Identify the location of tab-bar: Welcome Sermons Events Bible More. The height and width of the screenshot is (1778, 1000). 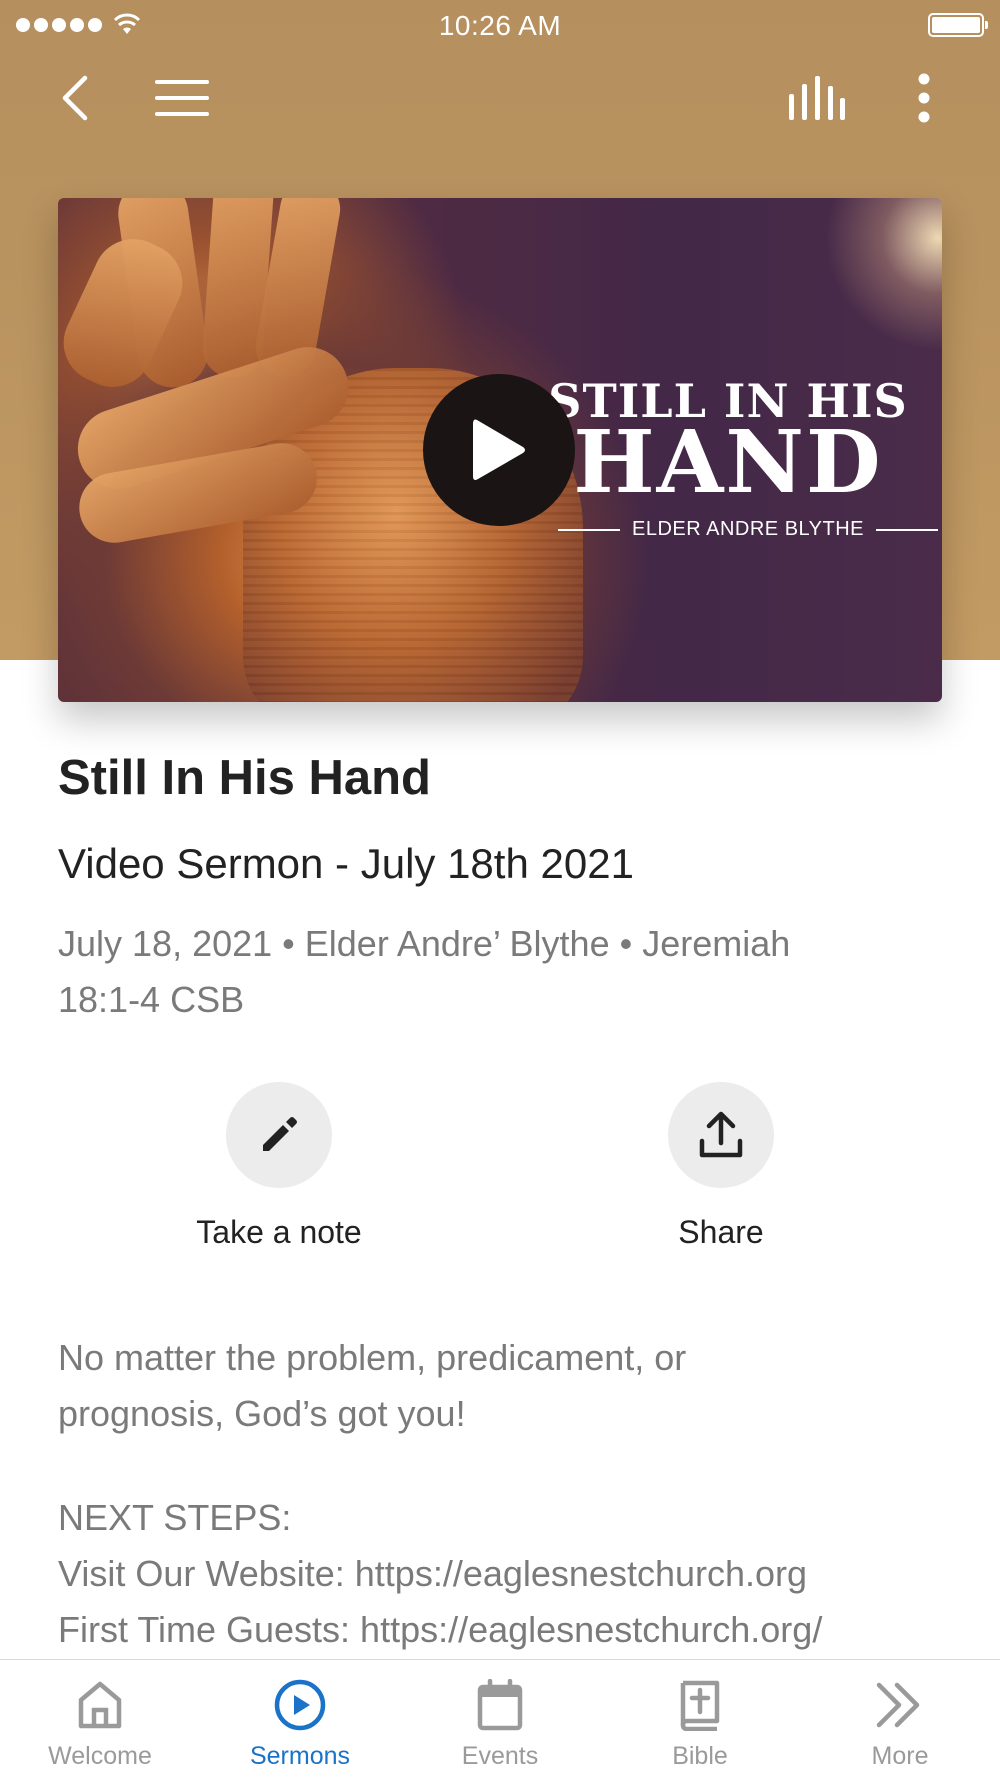
(500, 1718).